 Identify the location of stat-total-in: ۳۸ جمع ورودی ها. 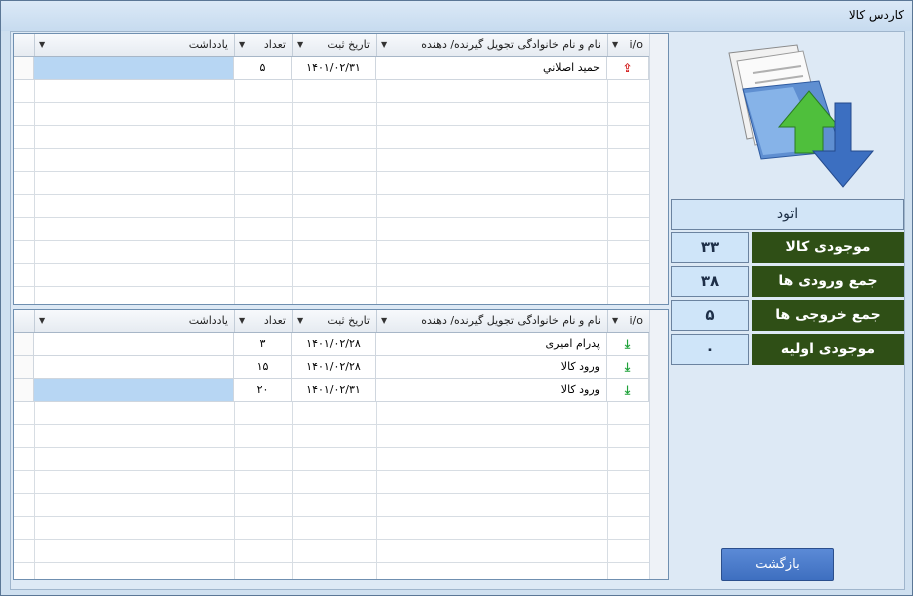
(787, 281).